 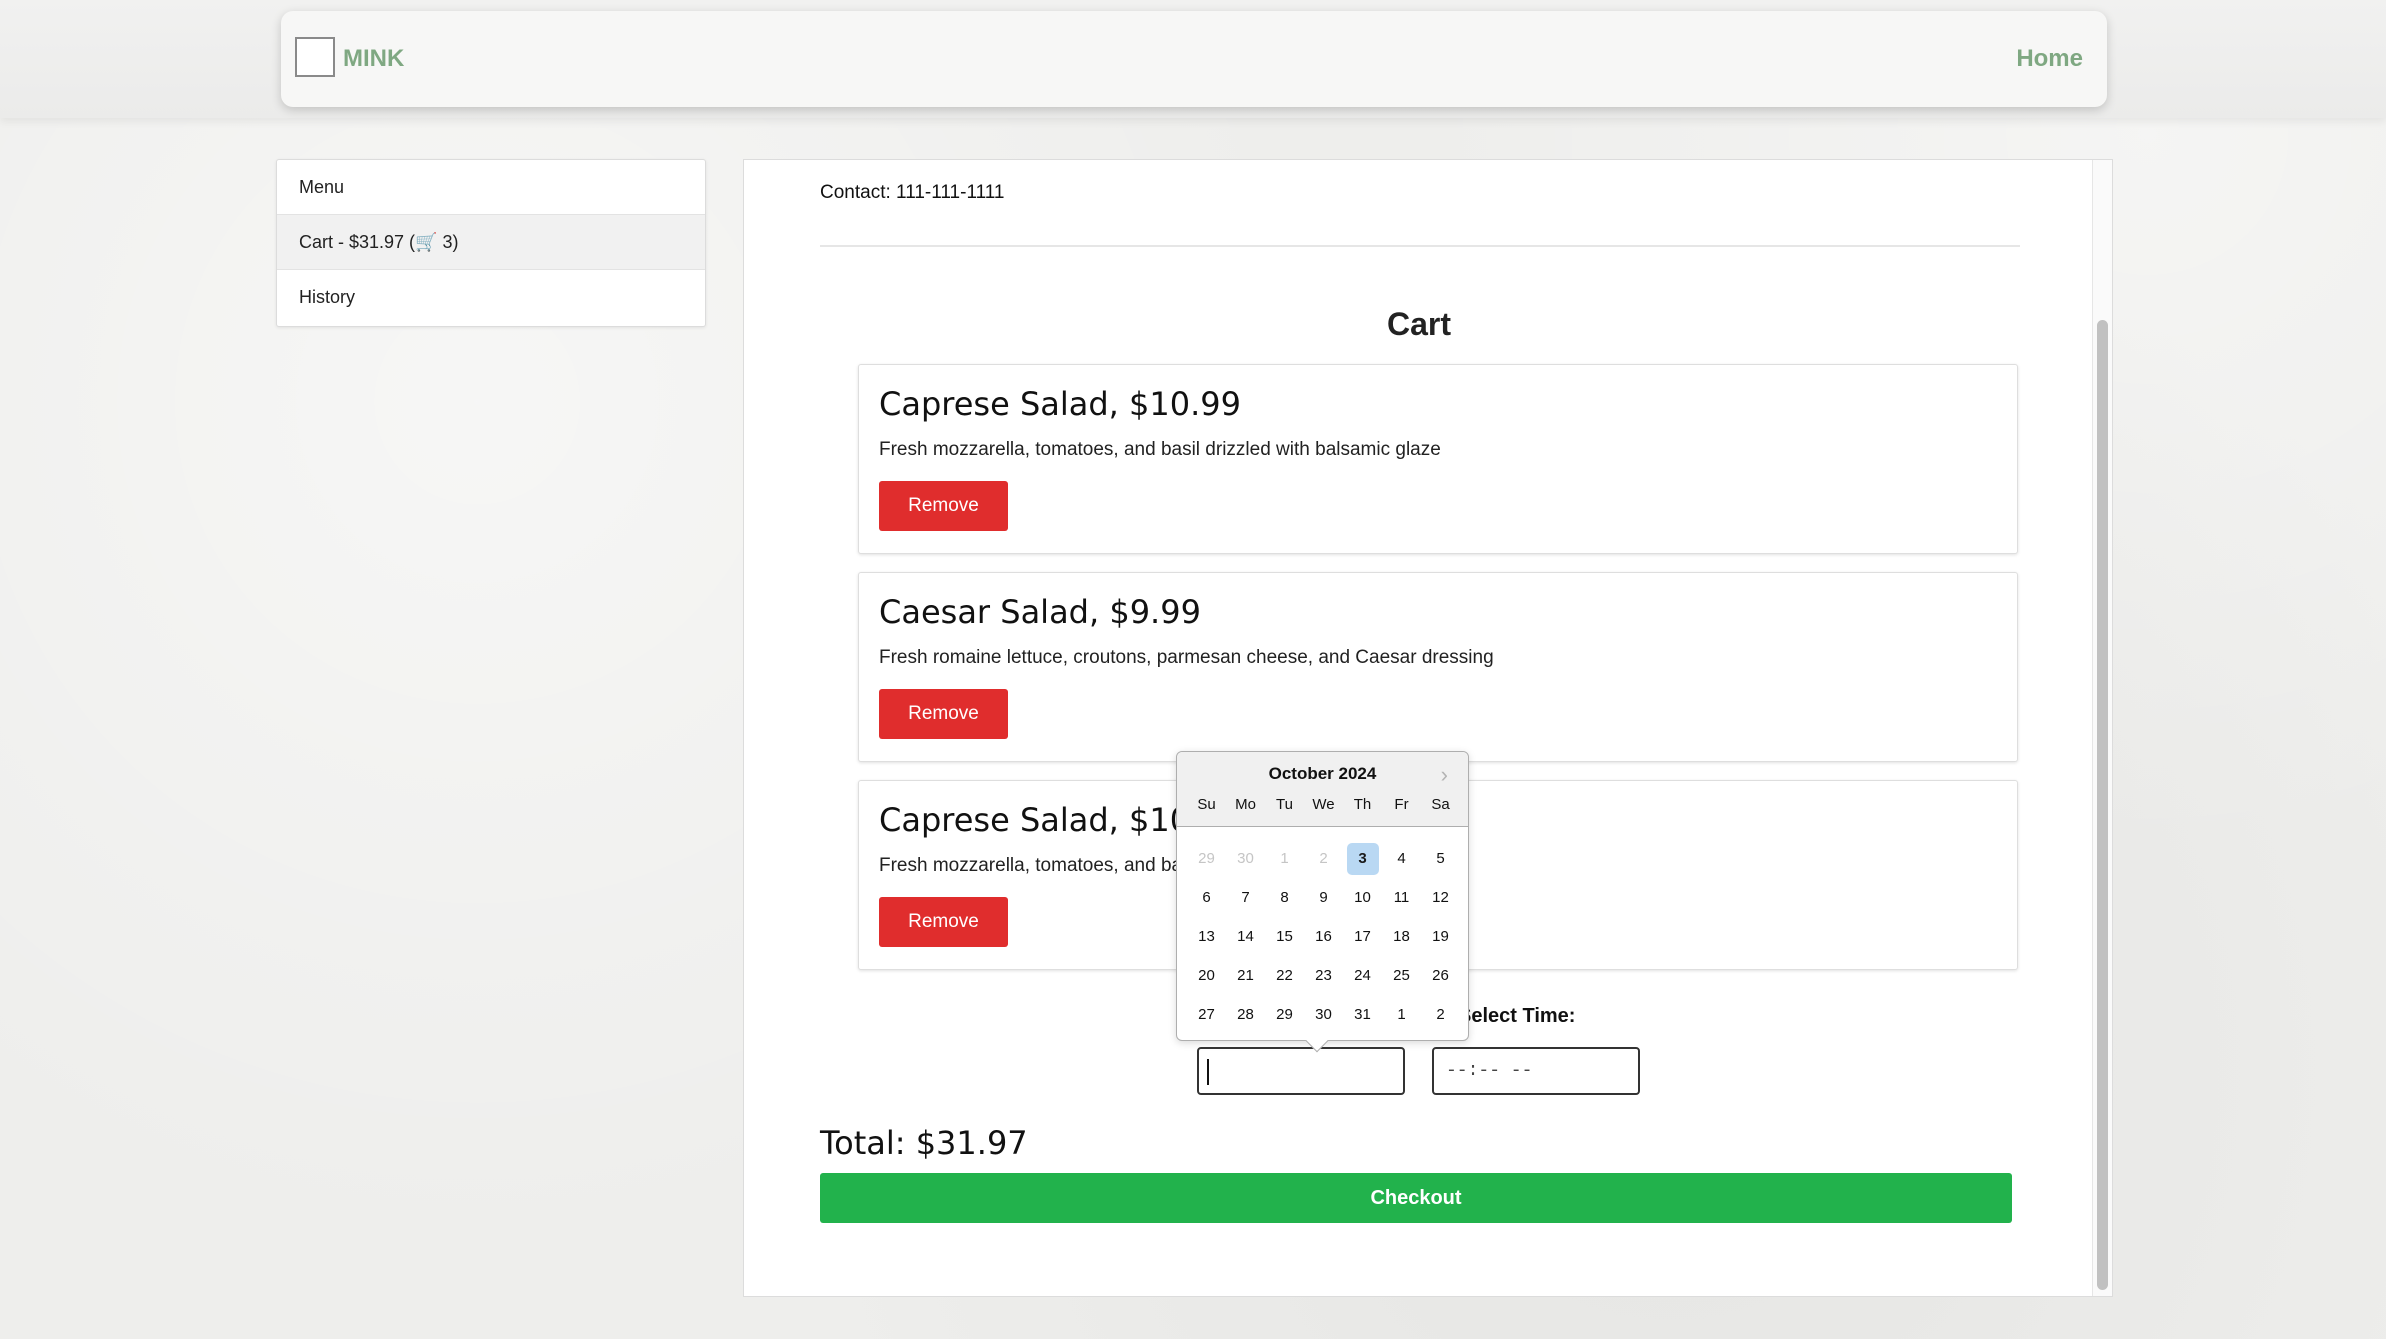 I want to click on chevron-right-icon: ›, so click(x=1444, y=775).